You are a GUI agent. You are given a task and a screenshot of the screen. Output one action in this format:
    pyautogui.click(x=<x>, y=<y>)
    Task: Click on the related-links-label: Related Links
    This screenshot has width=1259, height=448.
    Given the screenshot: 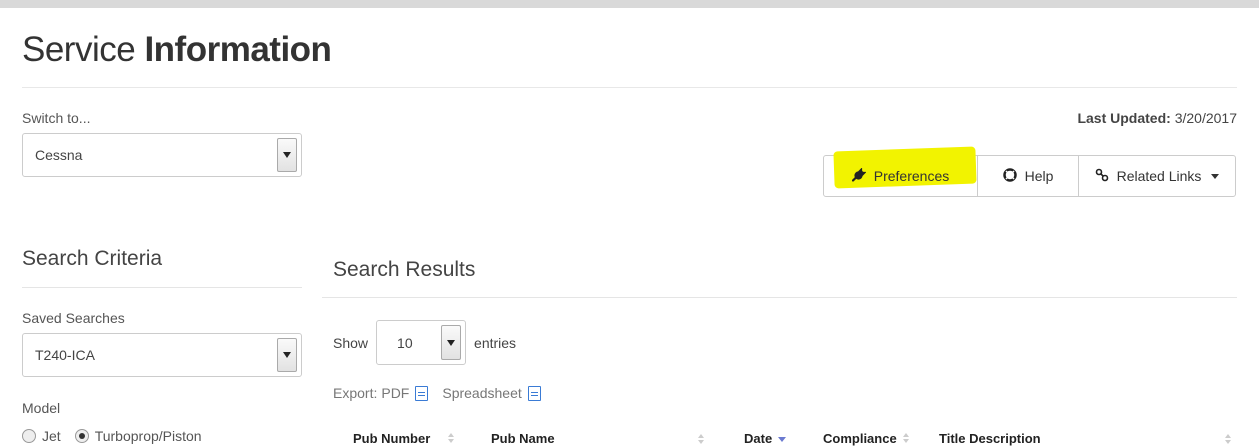 What is the action you would take?
    pyautogui.click(x=1159, y=176)
    